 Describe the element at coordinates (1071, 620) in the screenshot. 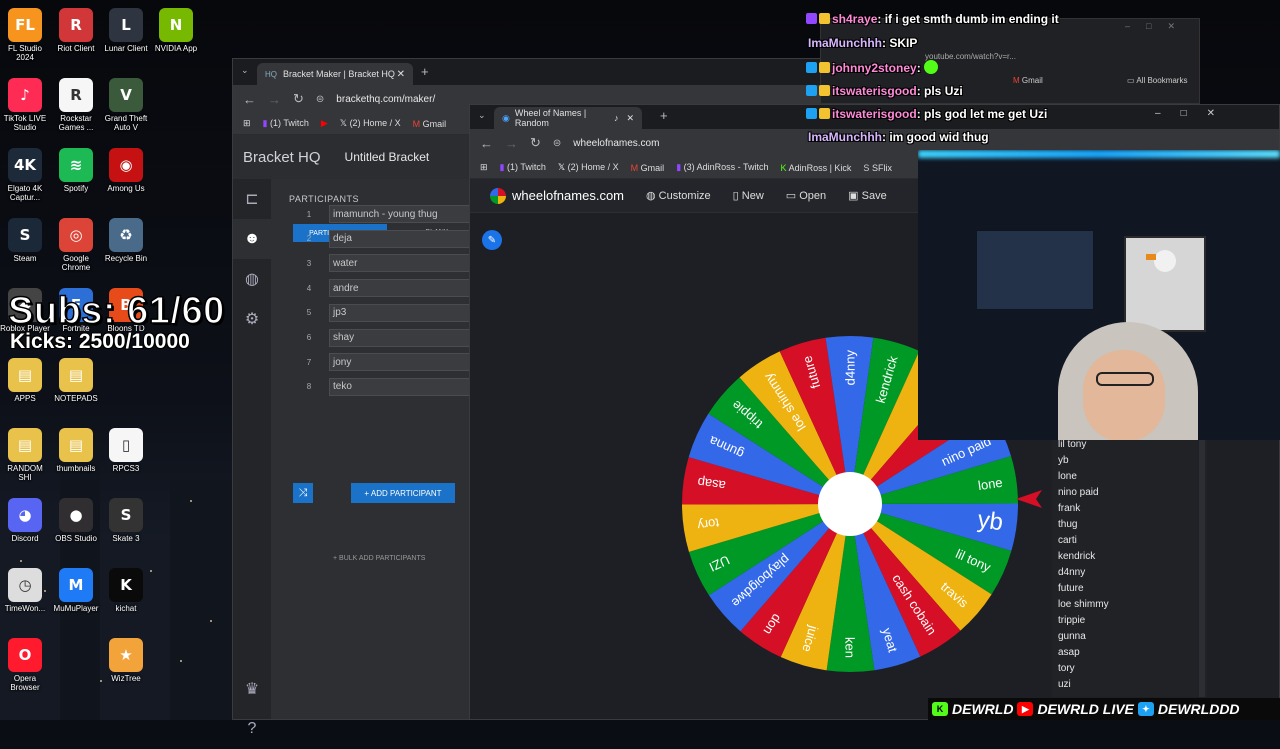

I see `name-list-item: trippie` at that location.